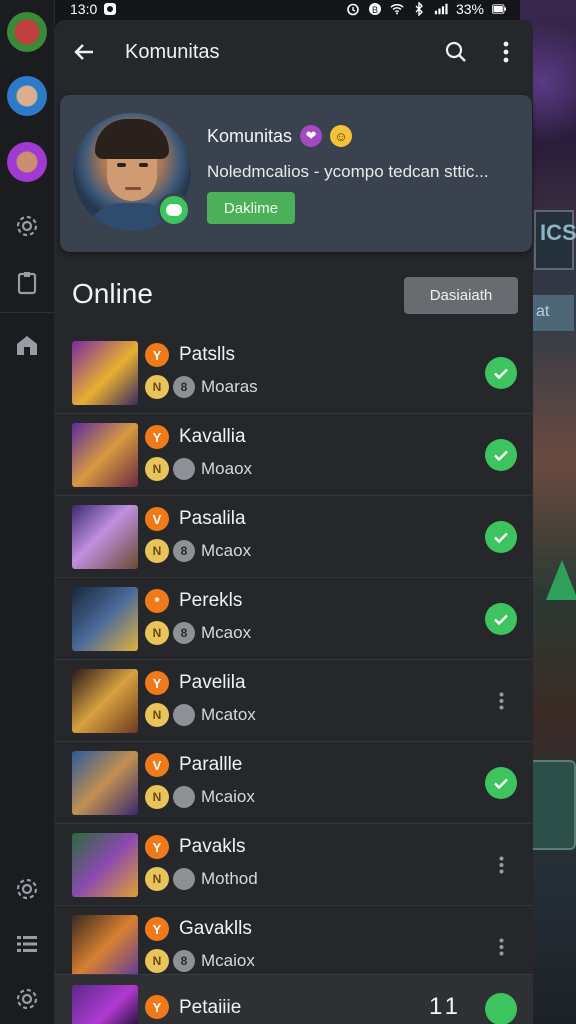 This screenshot has width=576, height=1024. Describe the element at coordinates (288, 9) in the screenshot. I see `status-bar: 13:0 B 33%` at that location.